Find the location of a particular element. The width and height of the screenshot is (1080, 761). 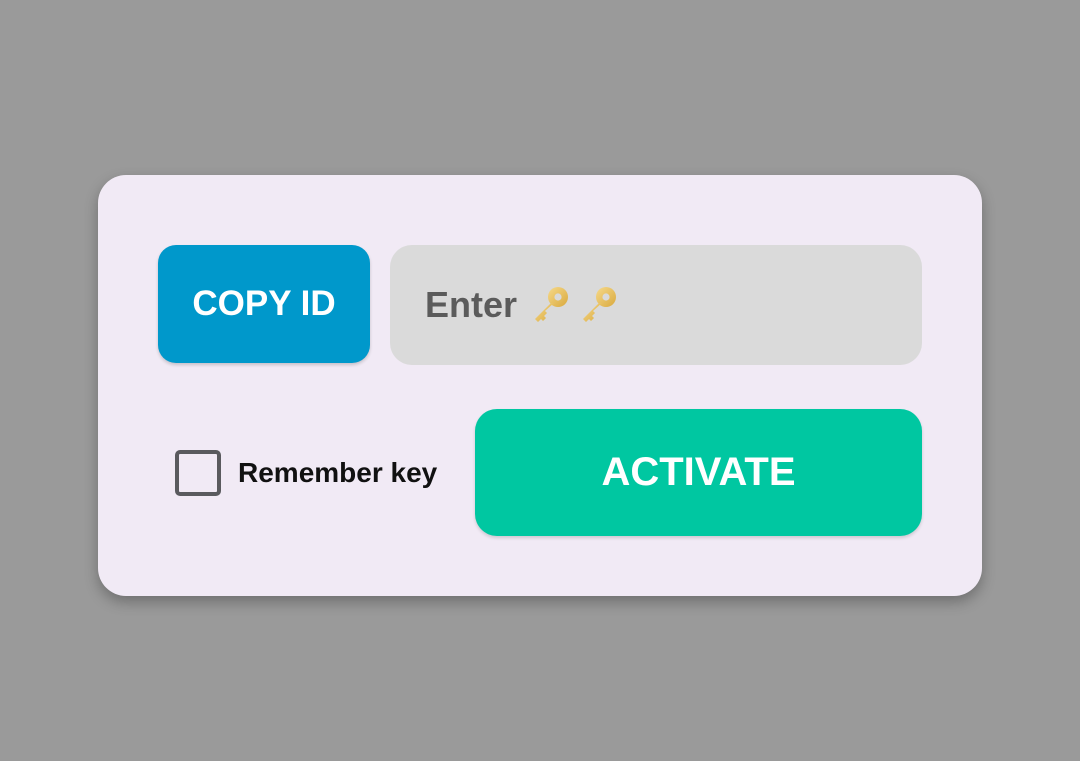

key-icons is located at coordinates (575, 305).